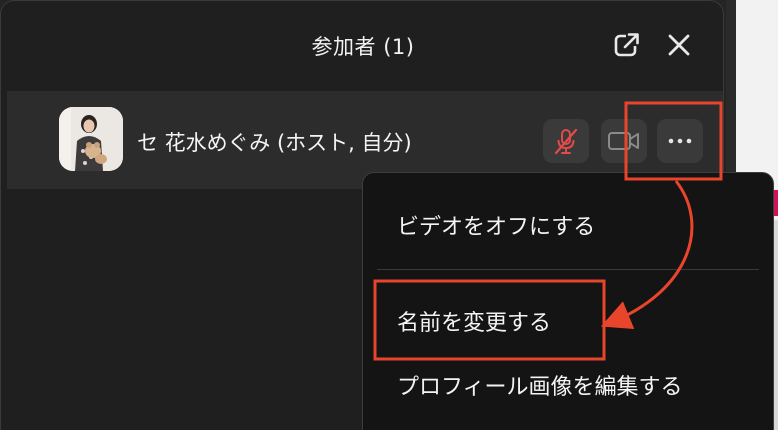 This screenshot has width=778, height=430. I want to click on avatar, so click(91, 139).